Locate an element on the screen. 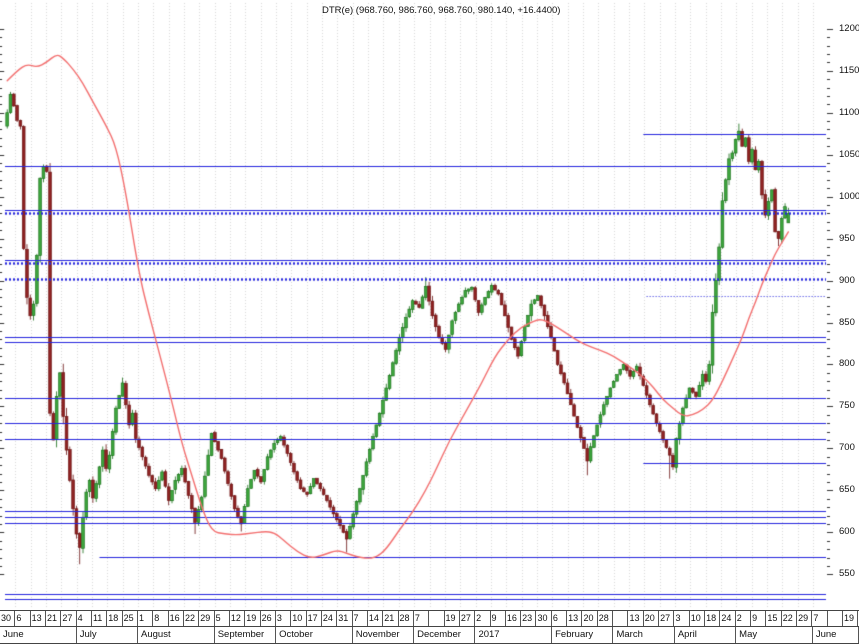 The width and height of the screenshot is (859, 644). x-axis-month-label: May is located at coordinates (774, 635).